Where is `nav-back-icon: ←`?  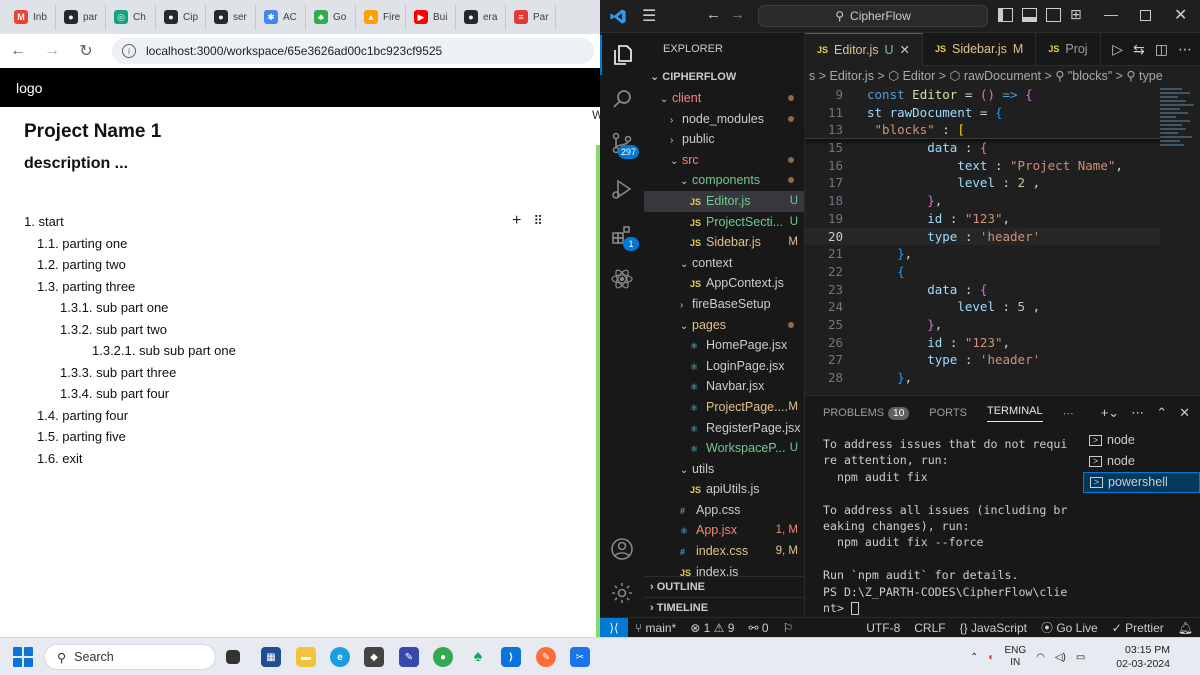
nav-back-icon: ← is located at coordinates (713, 14).